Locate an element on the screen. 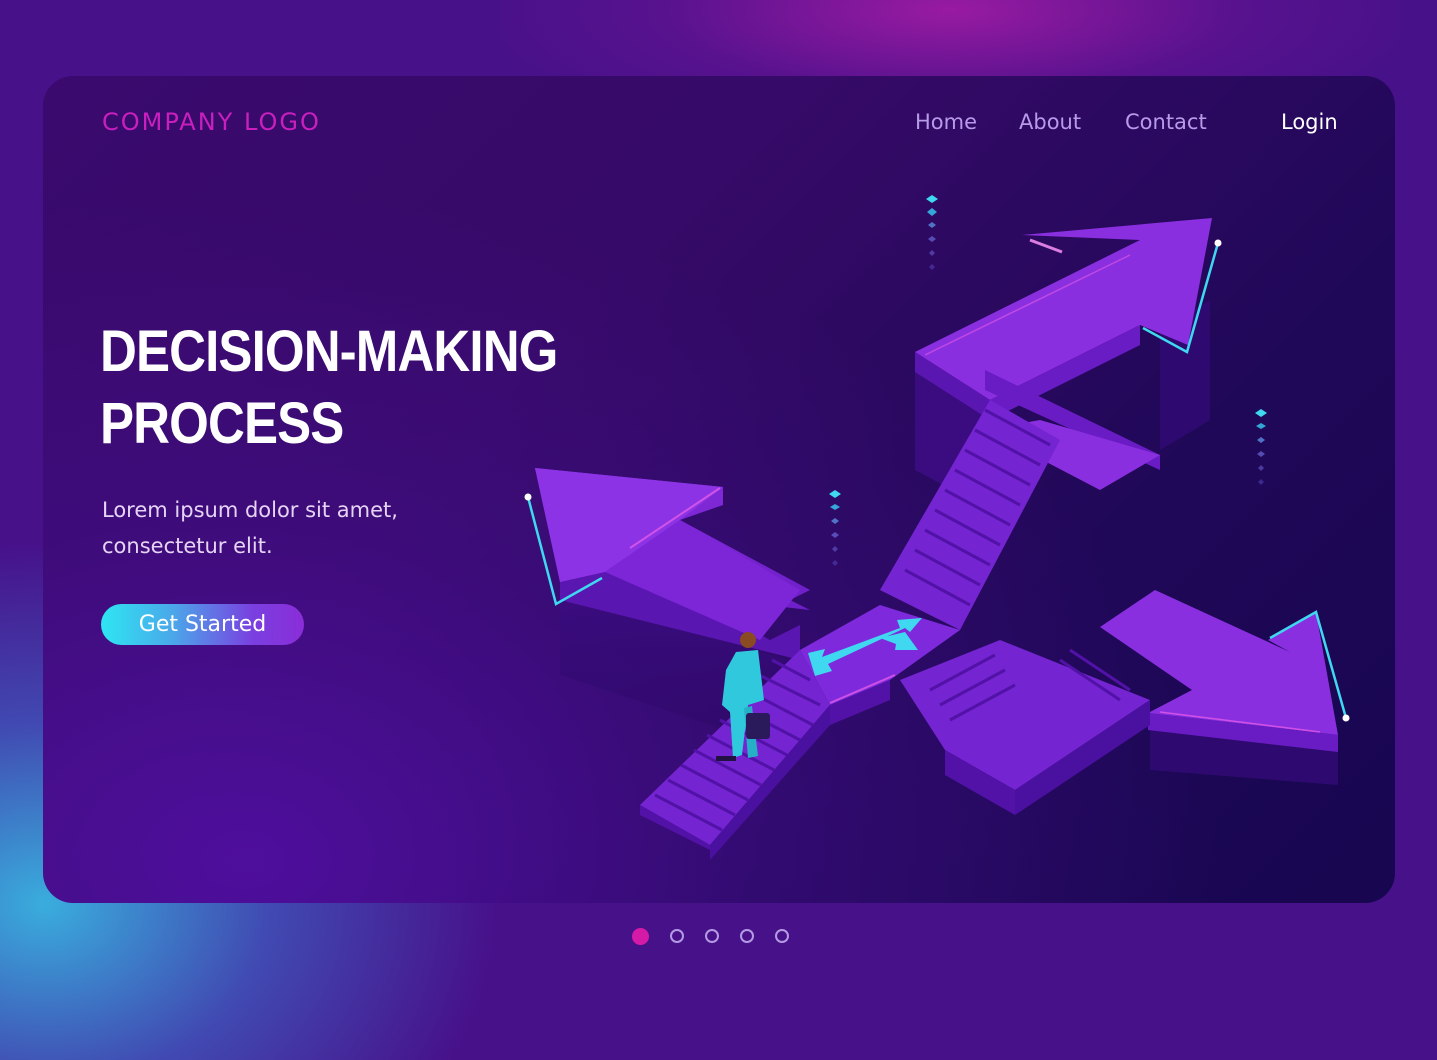 This screenshot has width=1437, height=1060. pagination-dots is located at coordinates (710, 936).